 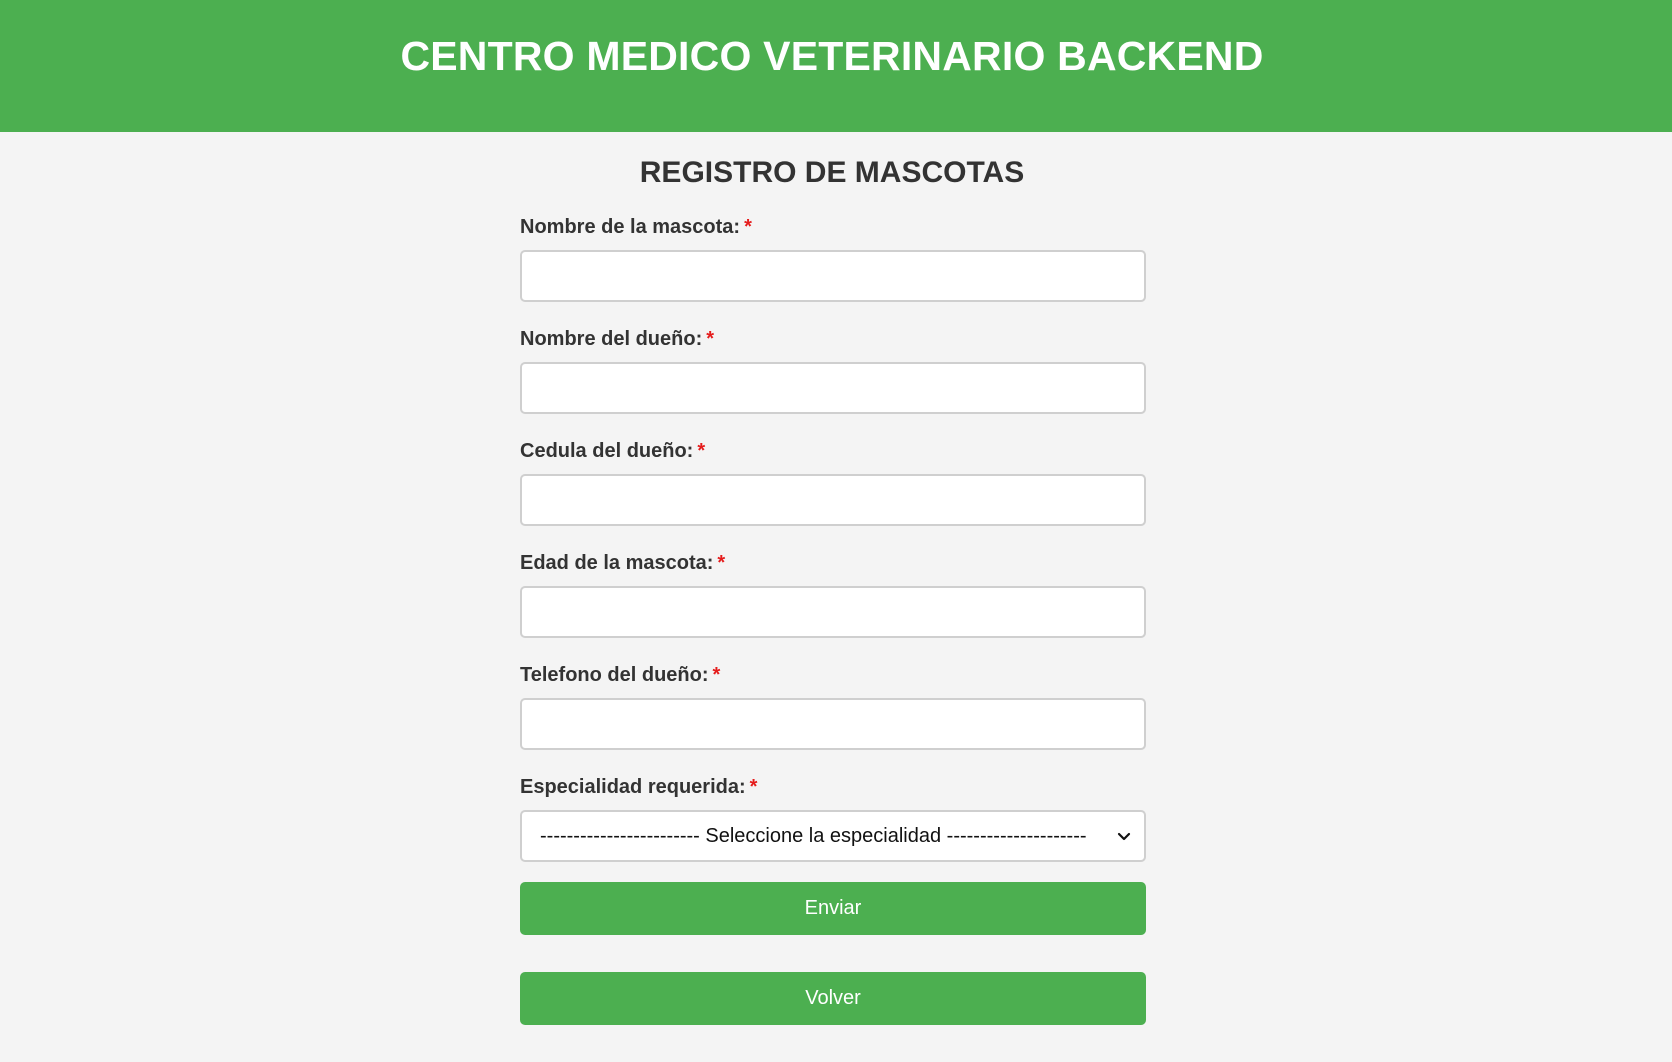 I want to click on specialty-label: Especialidad requerida: *, so click(x=833, y=787).